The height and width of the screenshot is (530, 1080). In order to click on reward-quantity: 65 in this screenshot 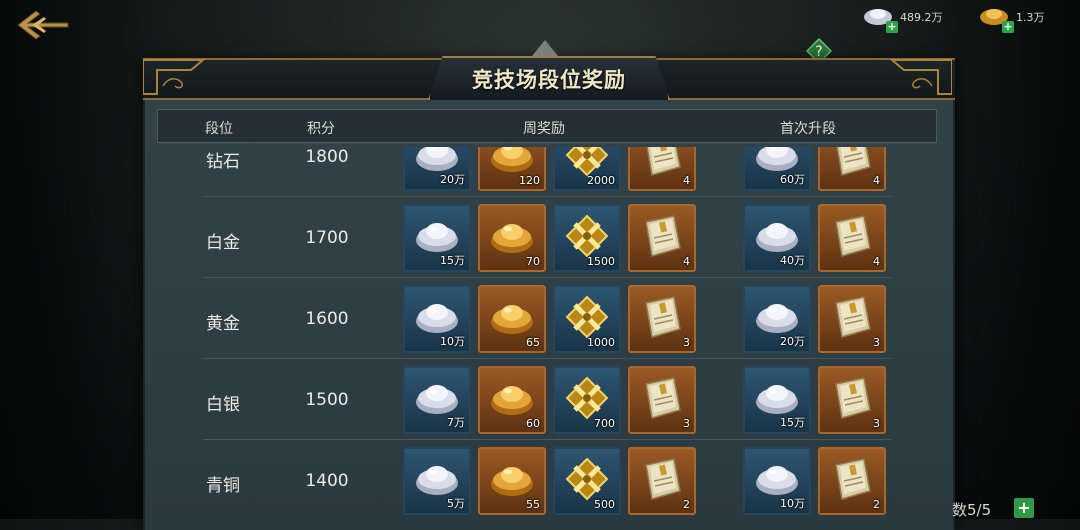, I will do `click(533, 342)`.